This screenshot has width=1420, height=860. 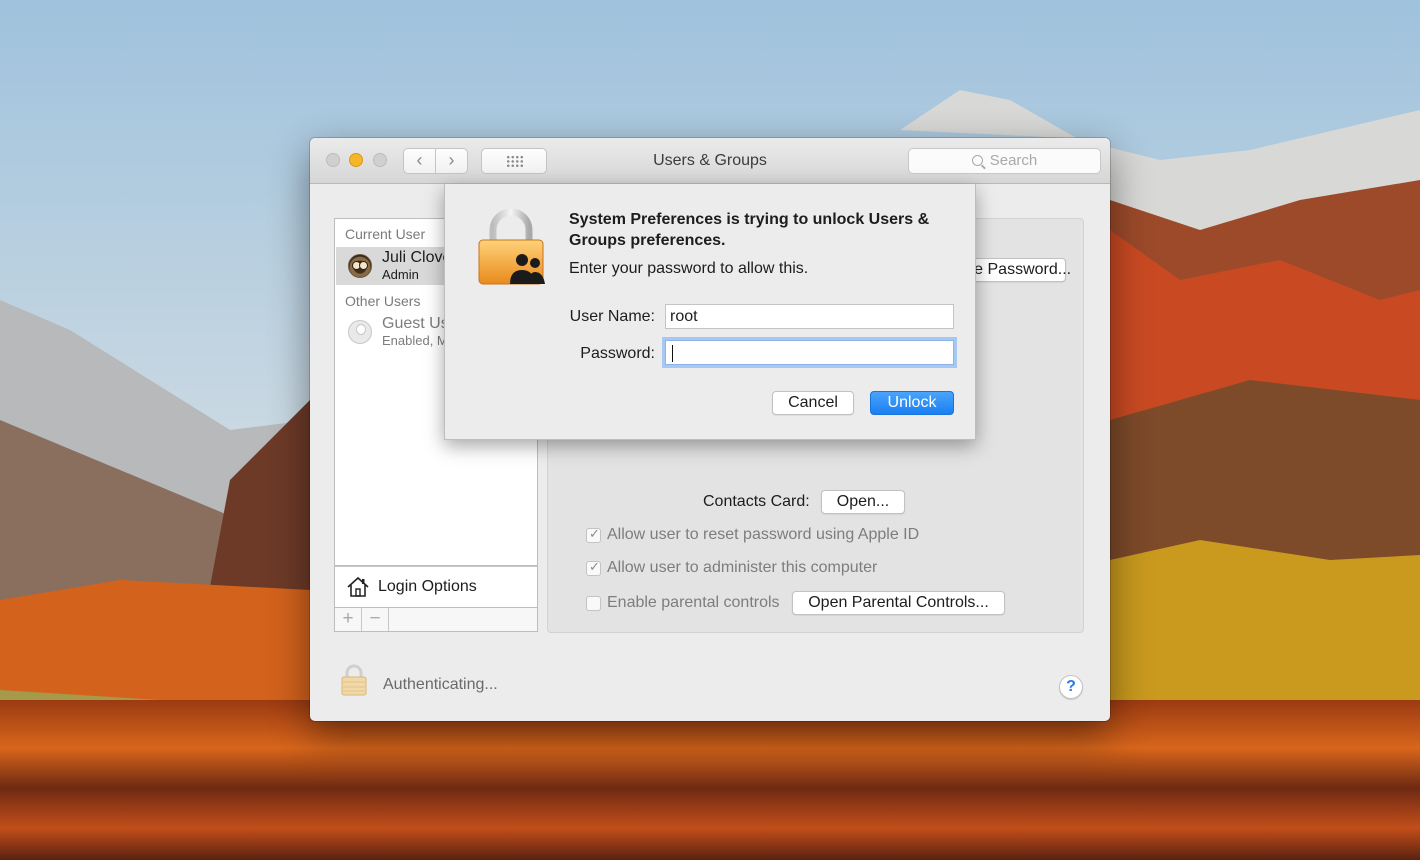 I want to click on search-icon, so click(x=977, y=160).